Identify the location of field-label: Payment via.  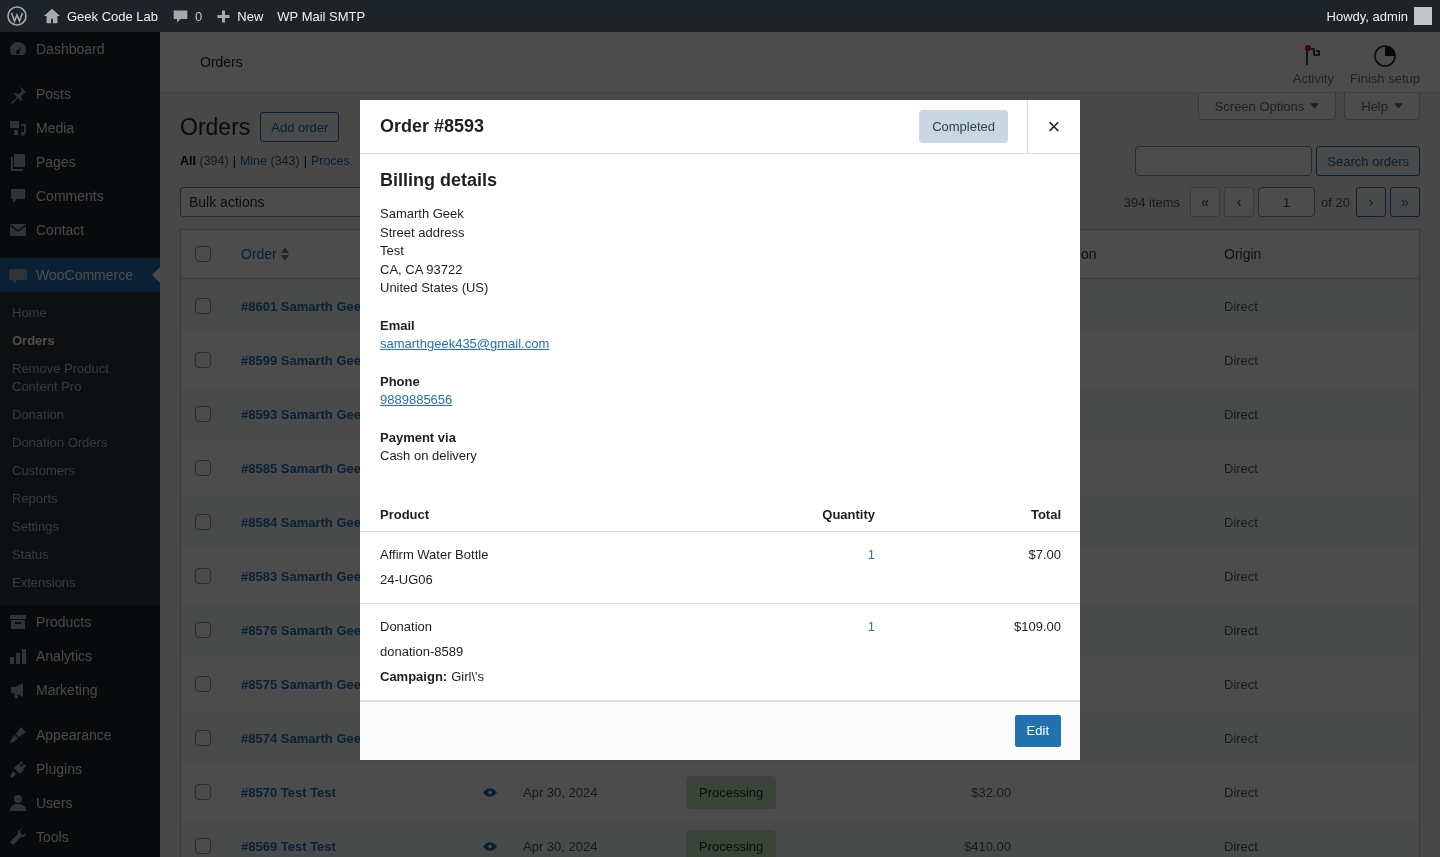
(418, 437).